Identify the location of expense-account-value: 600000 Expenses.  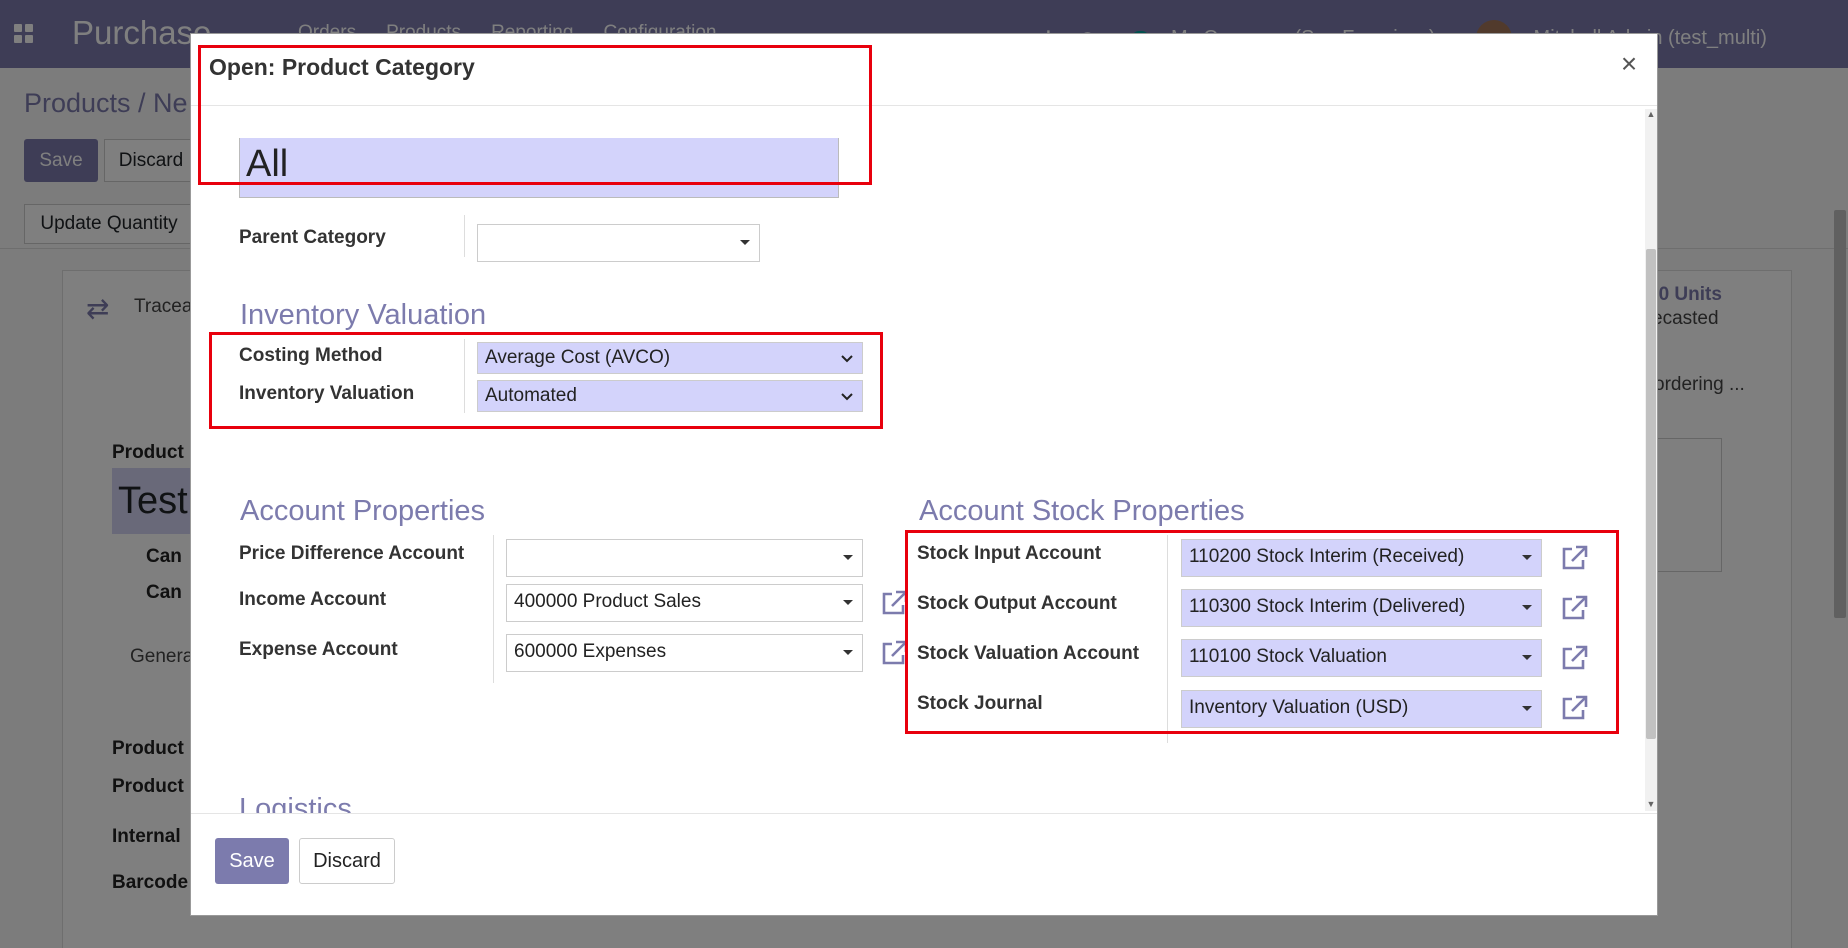
(590, 651).